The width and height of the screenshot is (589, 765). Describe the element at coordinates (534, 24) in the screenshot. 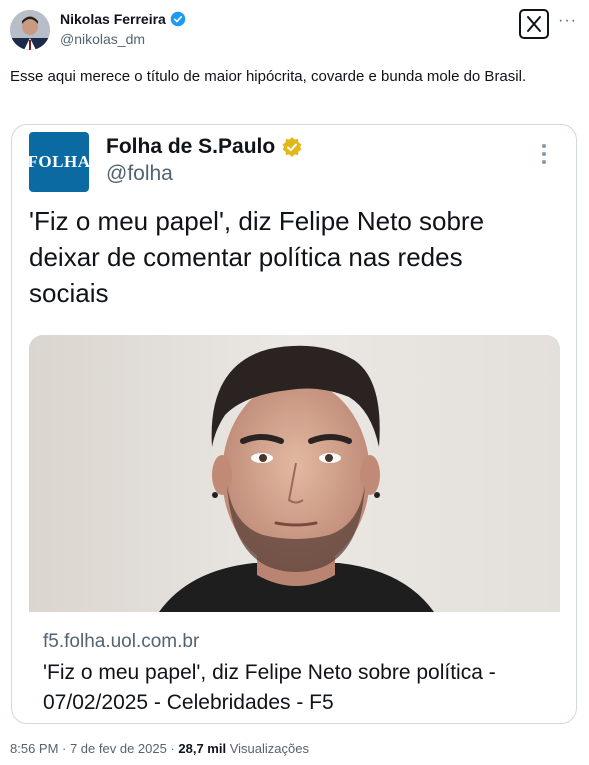

I see `x-logo-icon` at that location.